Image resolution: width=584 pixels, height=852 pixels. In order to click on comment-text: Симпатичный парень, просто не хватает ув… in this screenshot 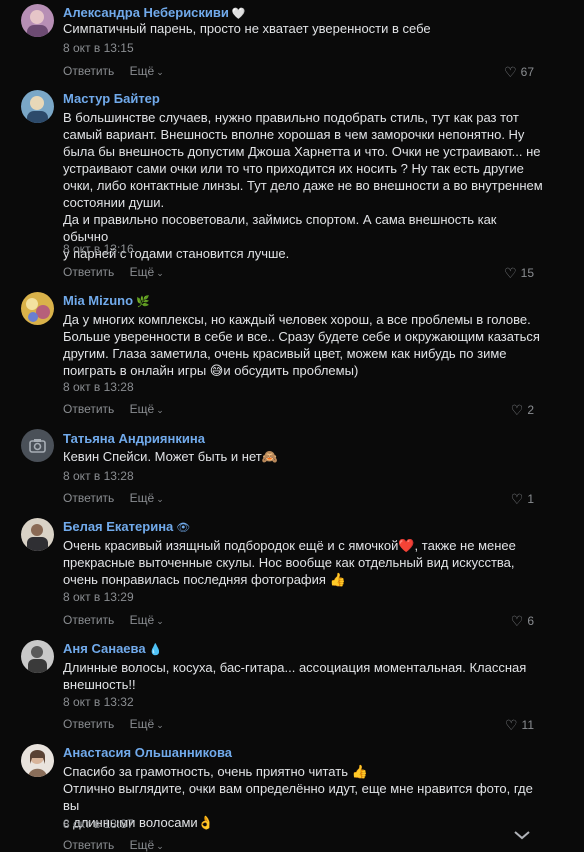, I will do `click(247, 28)`.